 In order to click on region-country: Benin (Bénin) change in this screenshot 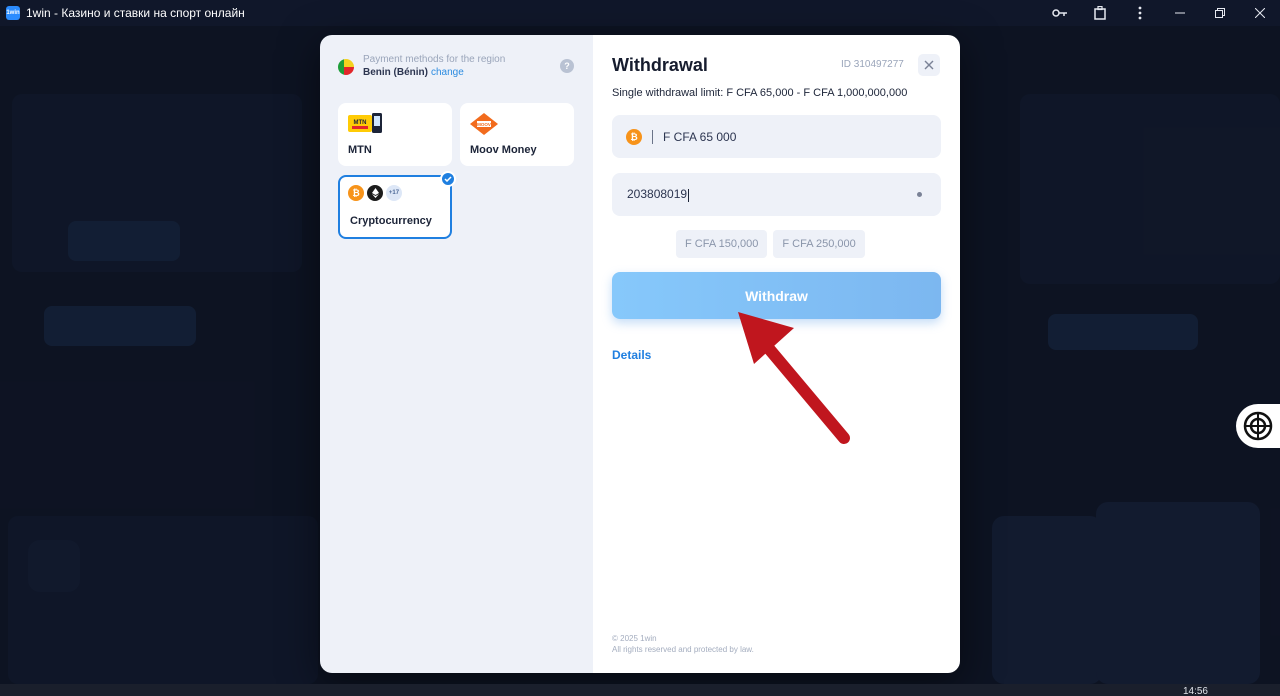, I will do `click(413, 72)`.